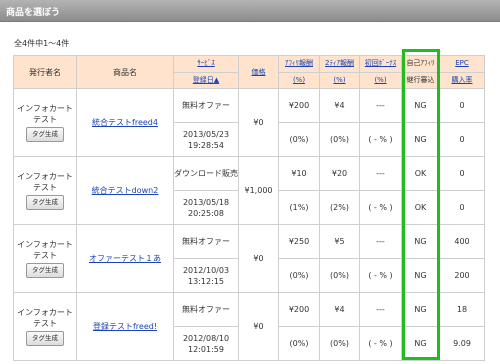 This screenshot has height=364, width=500. Describe the element at coordinates (206, 139) in the screenshot. I see `date-cell: 2013/05/23 19:28:54` at that location.